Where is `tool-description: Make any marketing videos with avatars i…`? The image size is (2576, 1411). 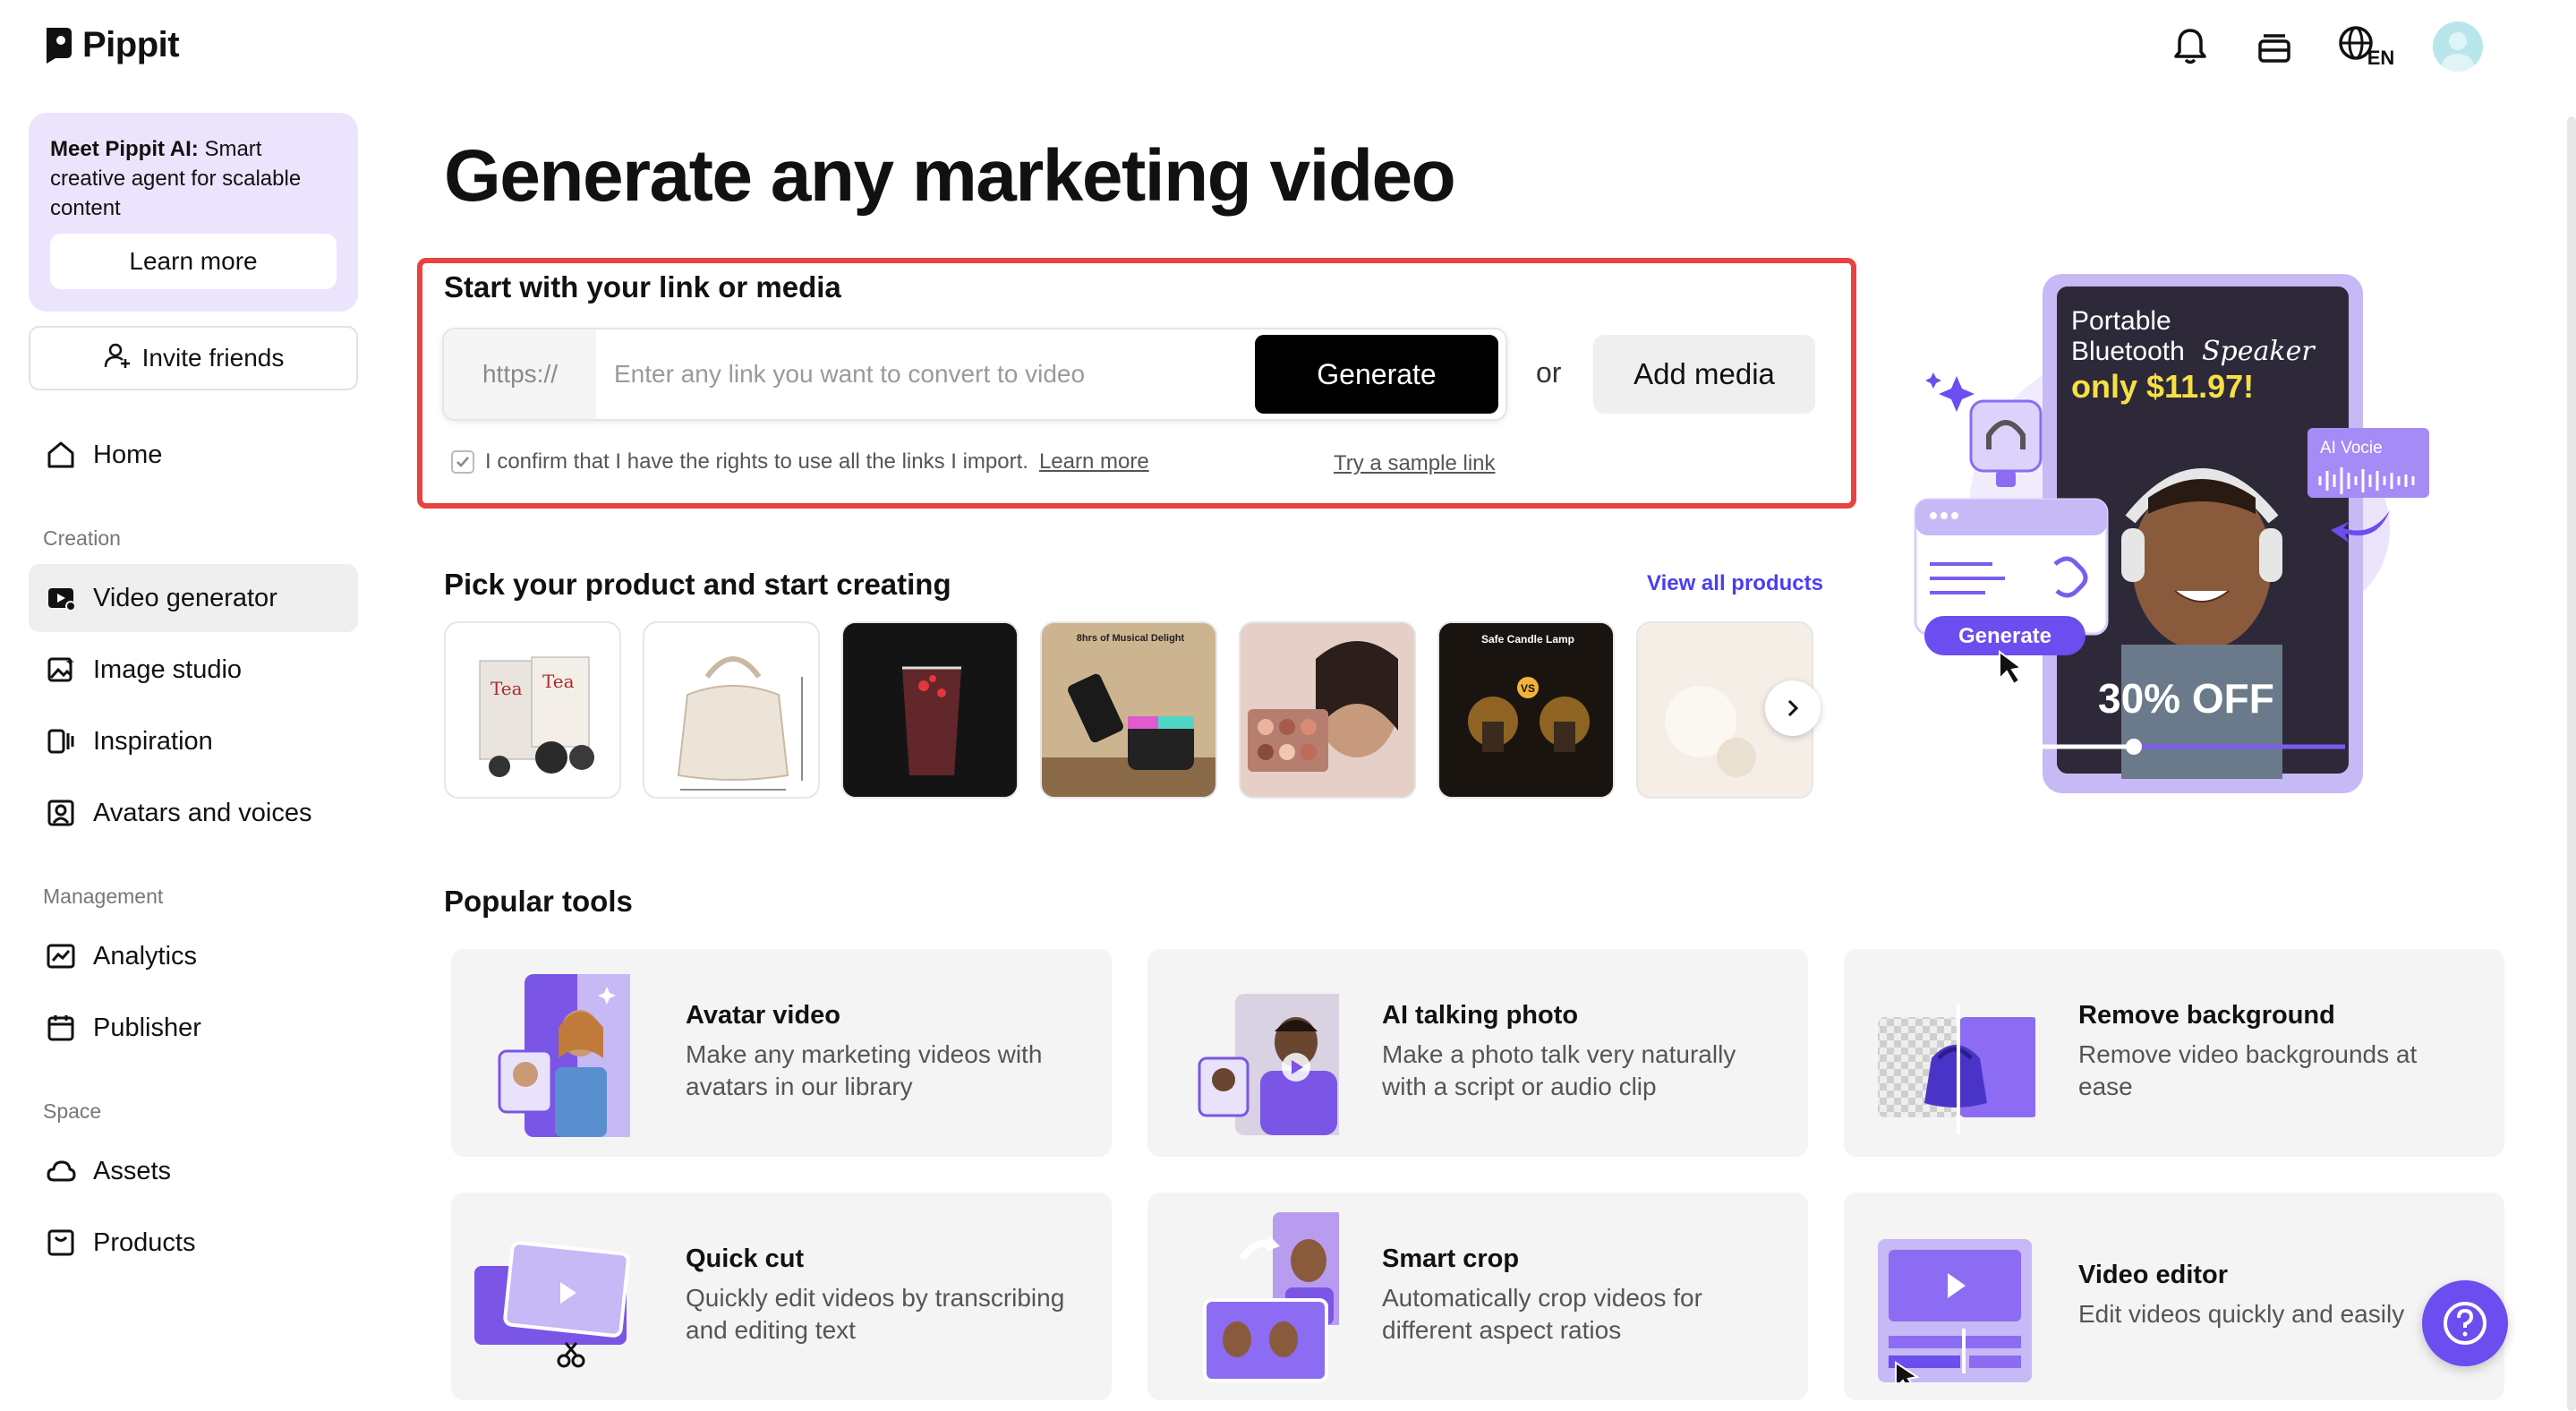
tool-description: Make any marketing videos with avatars i… is located at coordinates (864, 1070).